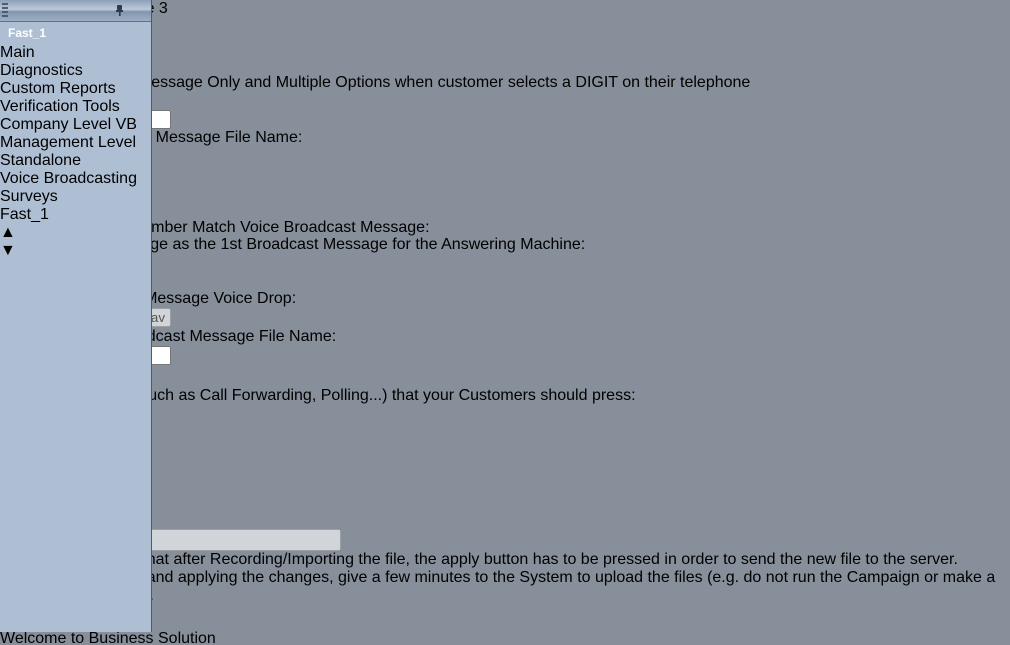 This screenshot has width=1010, height=645. I want to click on sidebar-item-management-level: Management Level, so click(75, 143).